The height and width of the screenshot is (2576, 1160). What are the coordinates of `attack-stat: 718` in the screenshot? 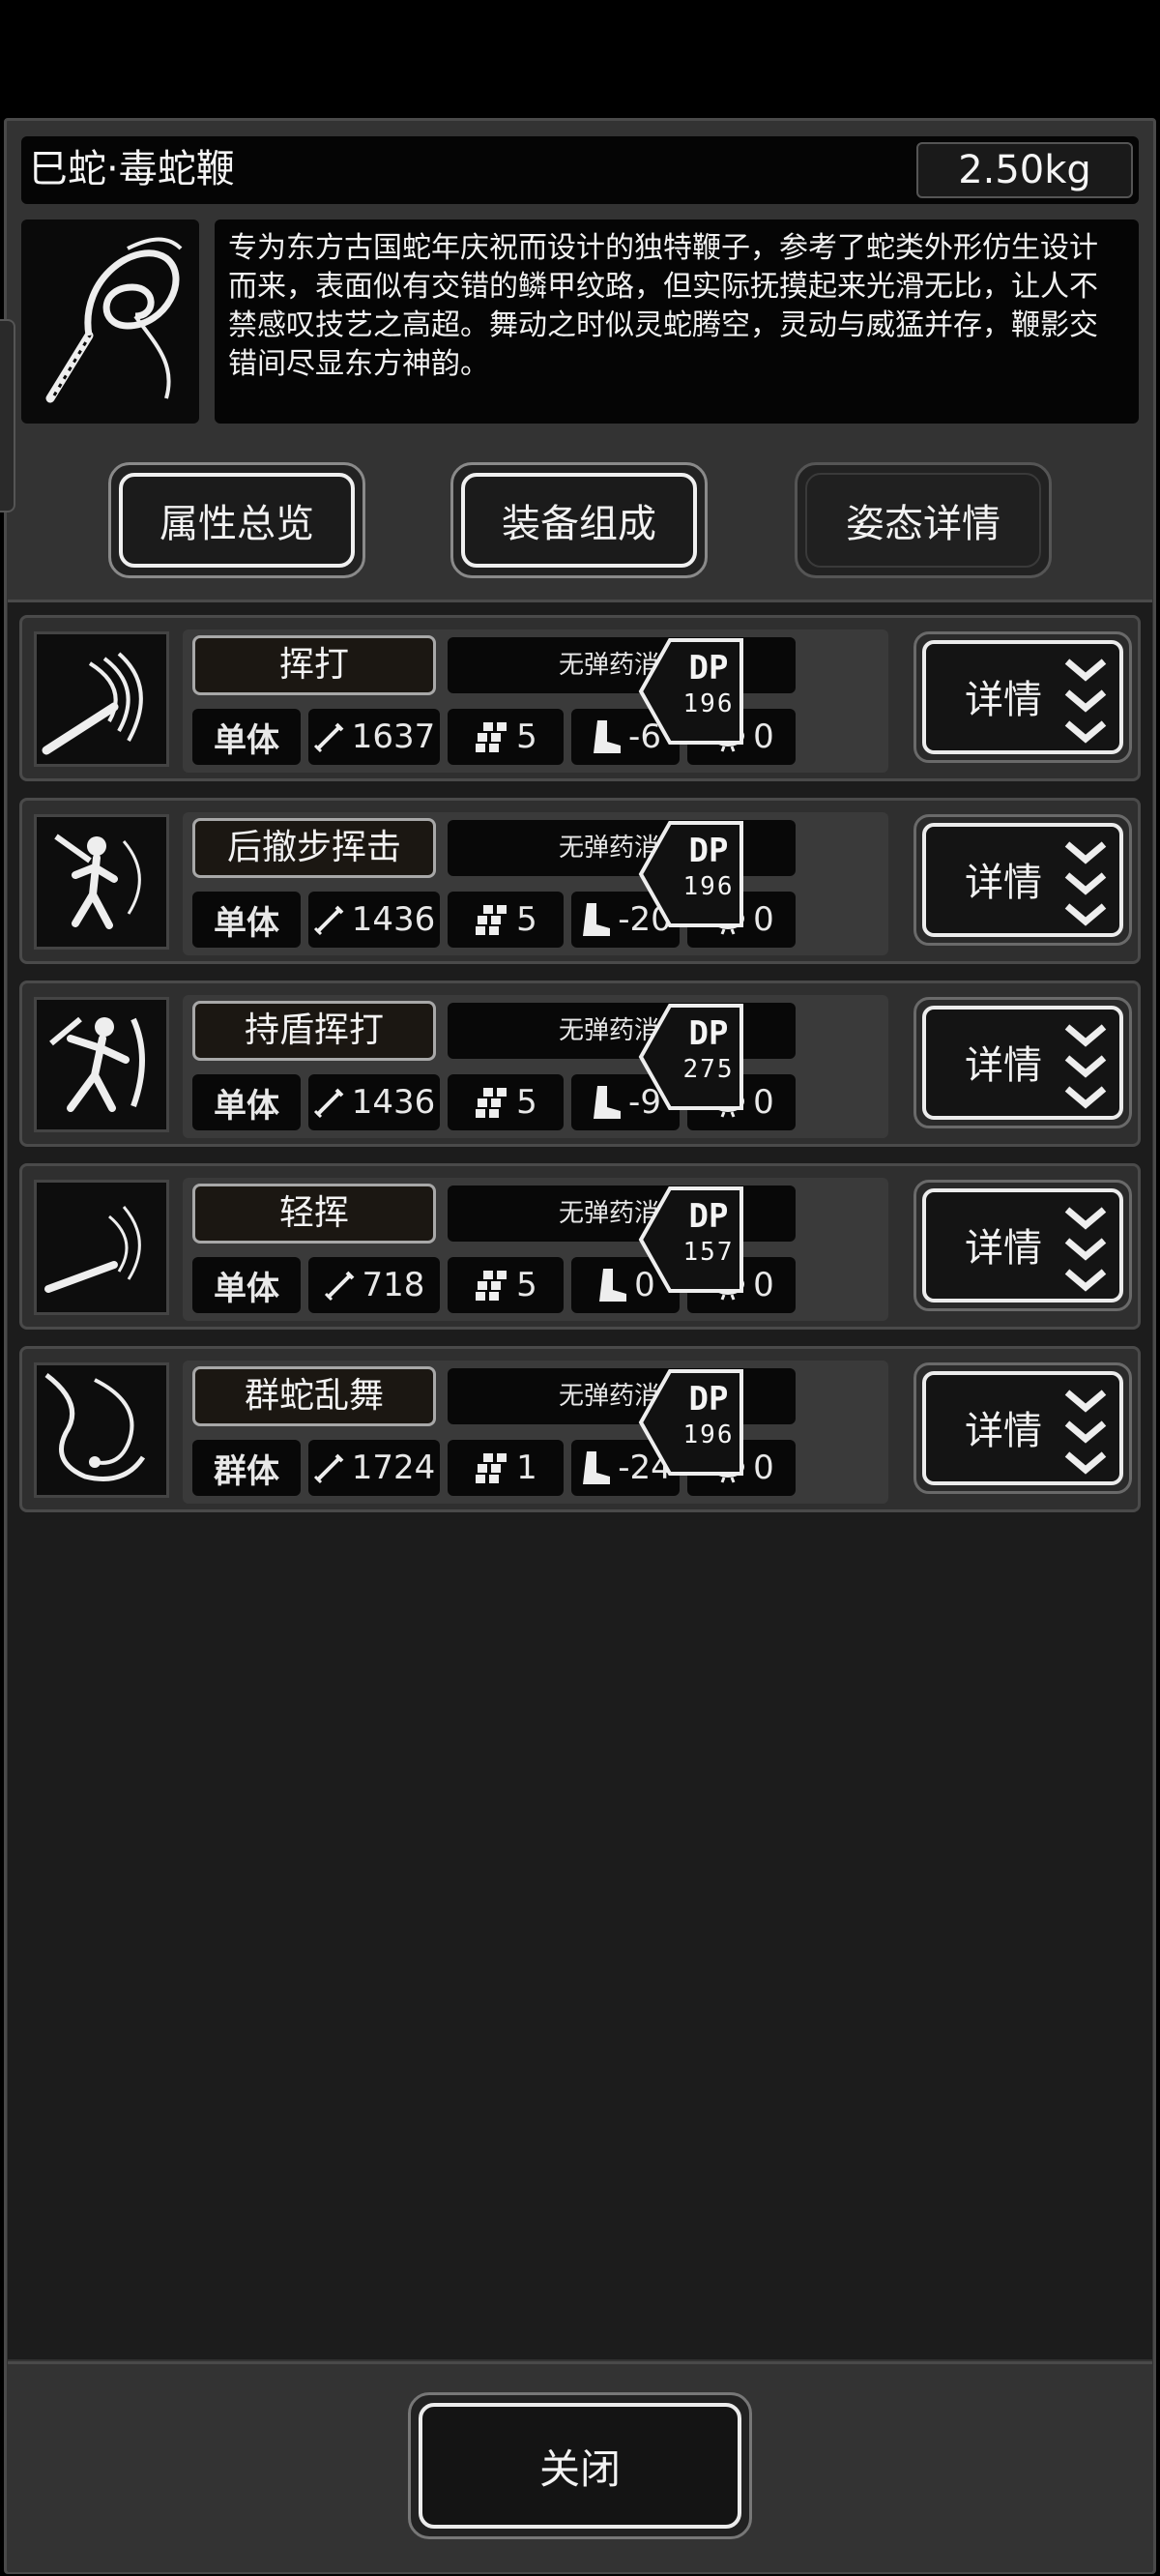 It's located at (374, 1285).